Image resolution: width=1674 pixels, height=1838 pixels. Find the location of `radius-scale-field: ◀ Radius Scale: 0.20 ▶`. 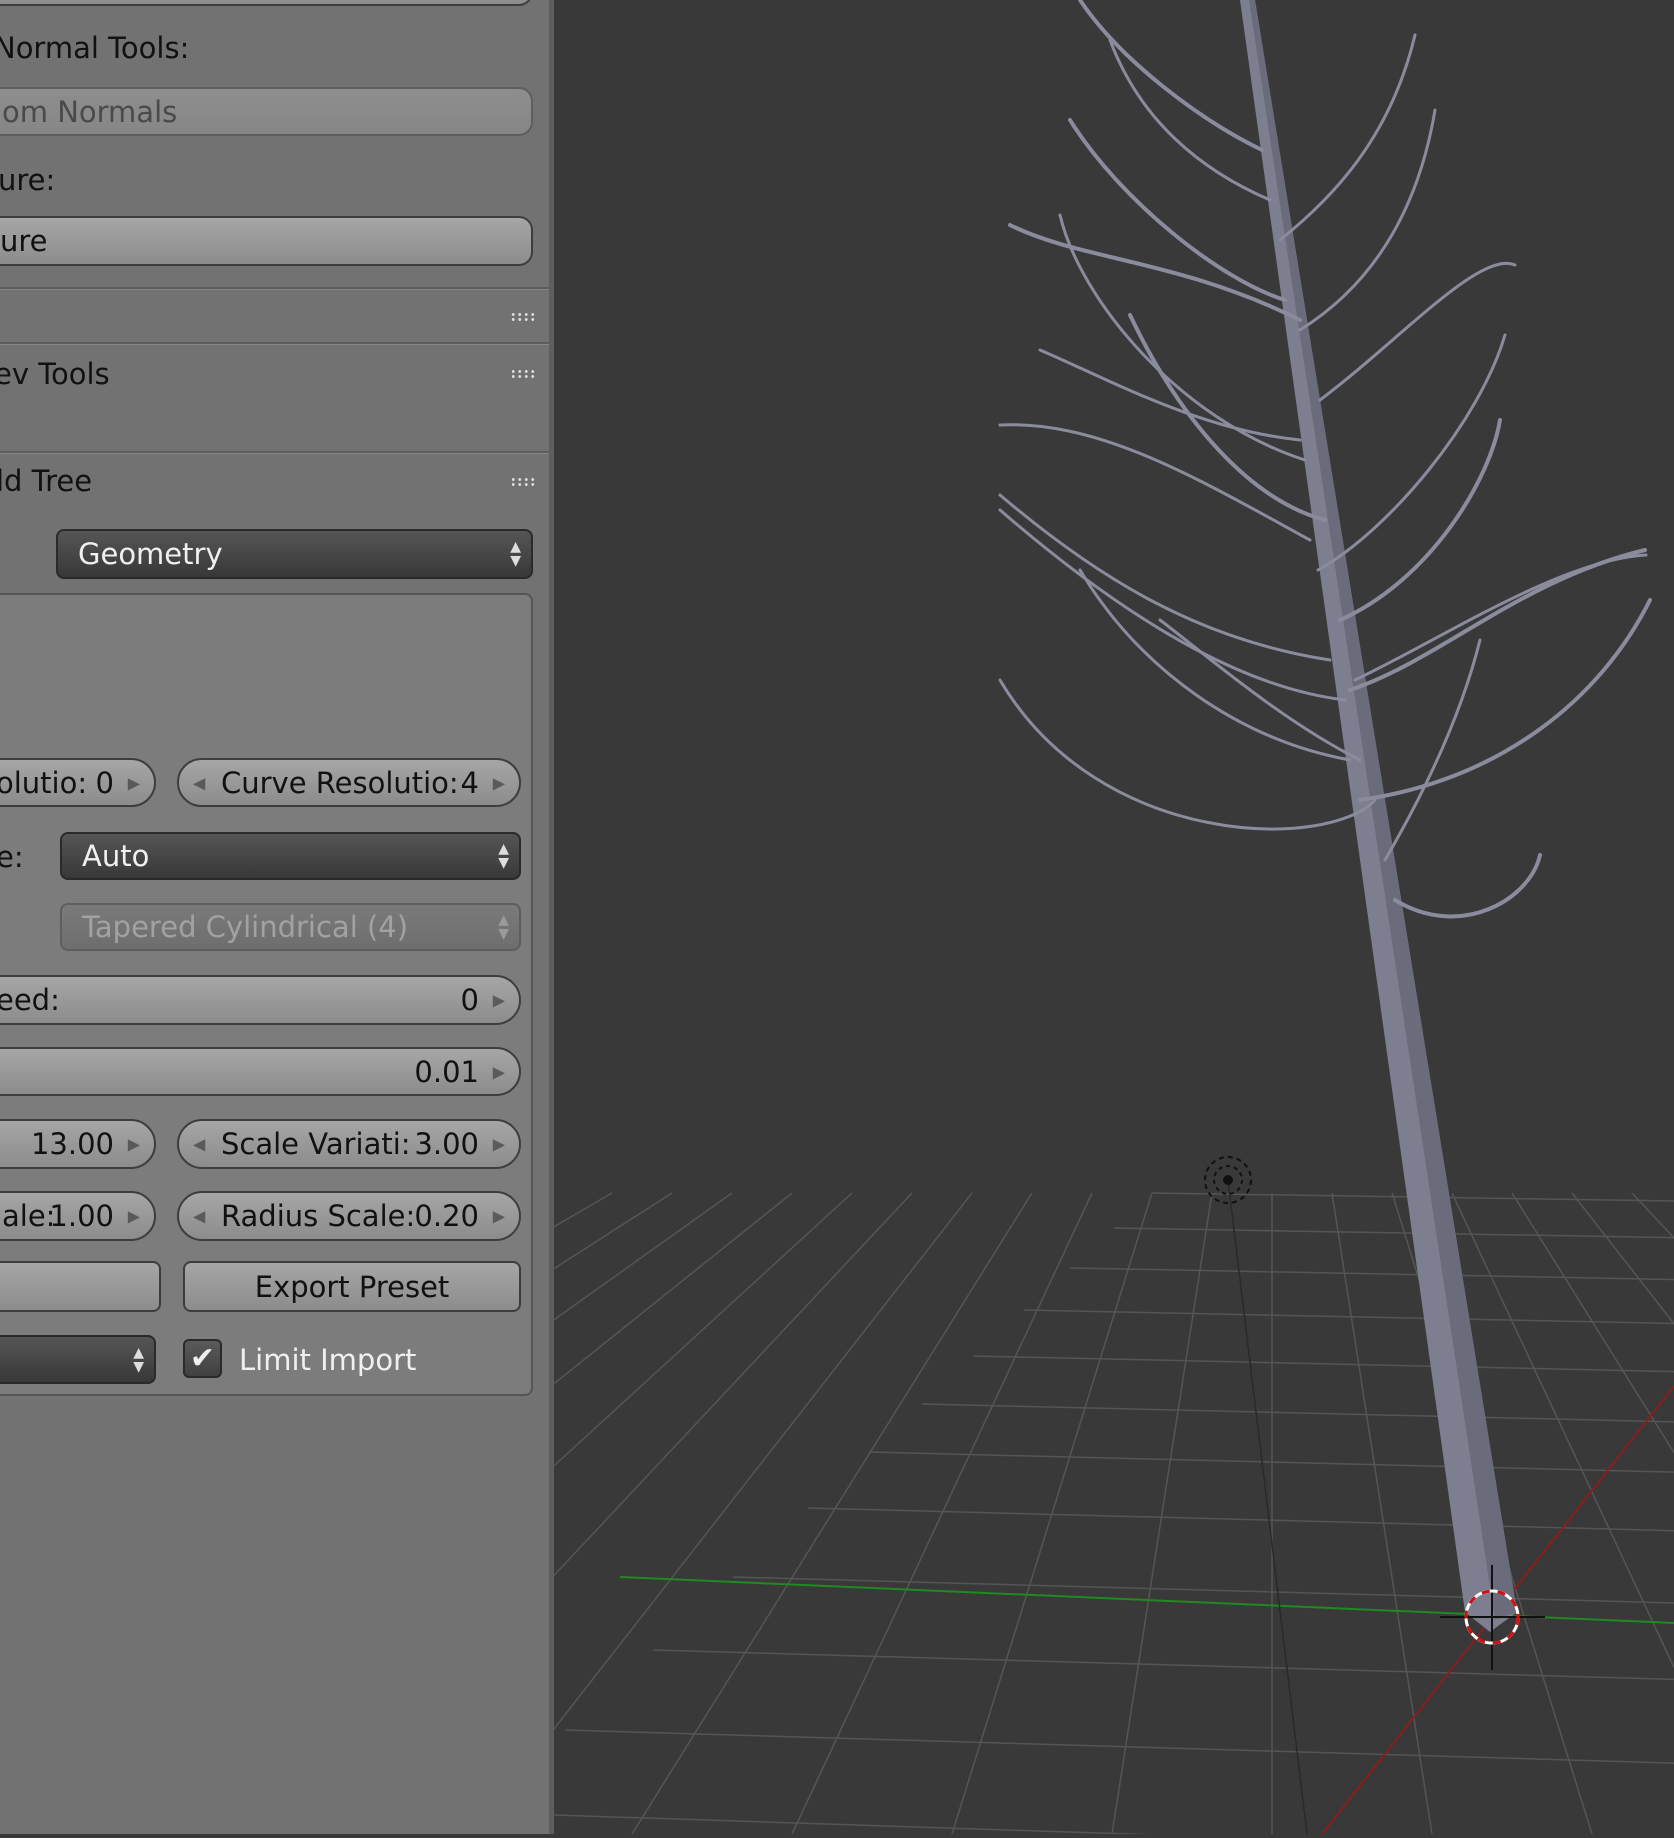

radius-scale-field: ◀ Radius Scale: 0.20 ▶ is located at coordinates (349, 1216).